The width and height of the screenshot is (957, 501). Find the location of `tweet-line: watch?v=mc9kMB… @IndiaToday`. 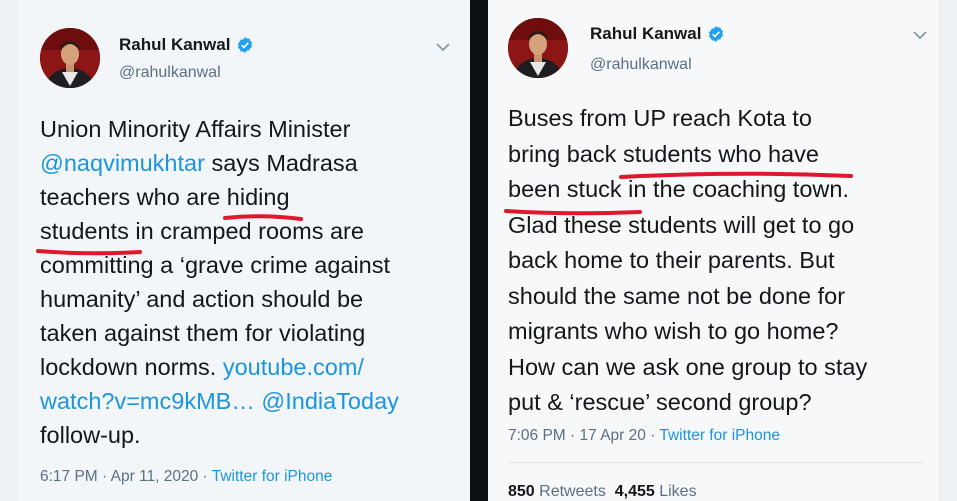

tweet-line: watch?v=mc9kMB… @IndiaToday is located at coordinates (219, 401).